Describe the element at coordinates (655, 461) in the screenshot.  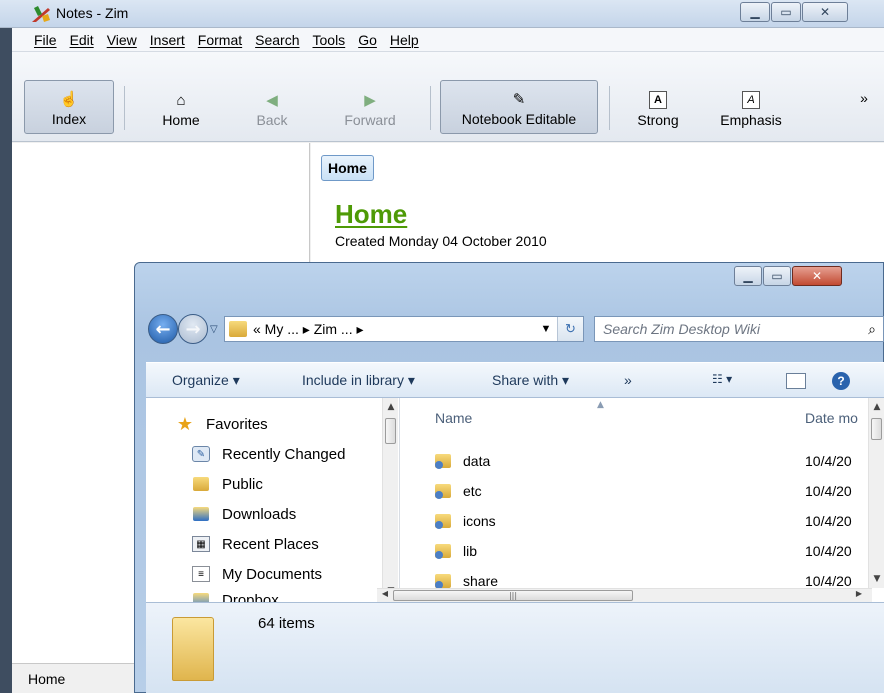
I see `file-row: data 10/4/20` at that location.